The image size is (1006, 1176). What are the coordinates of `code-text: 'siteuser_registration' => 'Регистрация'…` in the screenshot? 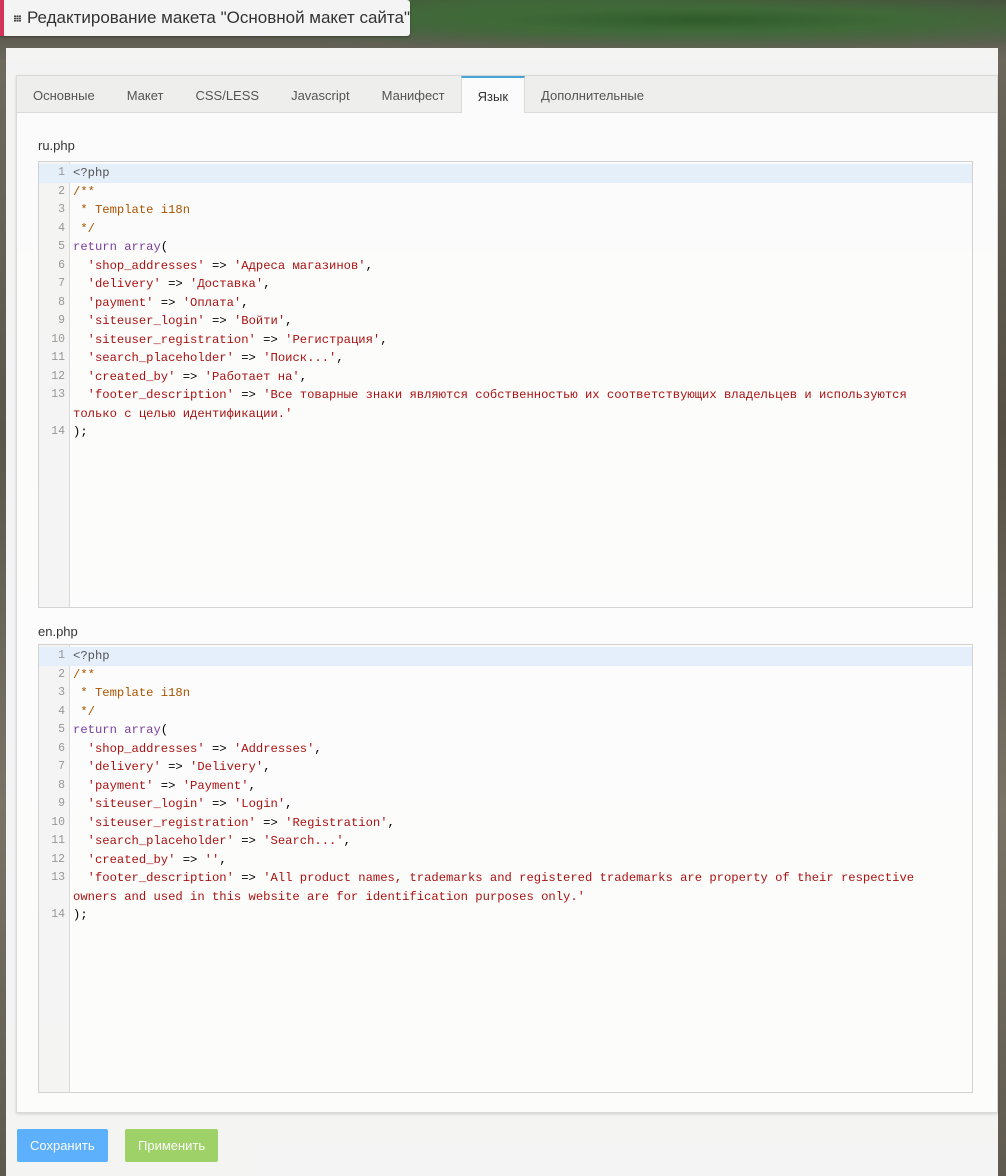 It's located at (237, 339).